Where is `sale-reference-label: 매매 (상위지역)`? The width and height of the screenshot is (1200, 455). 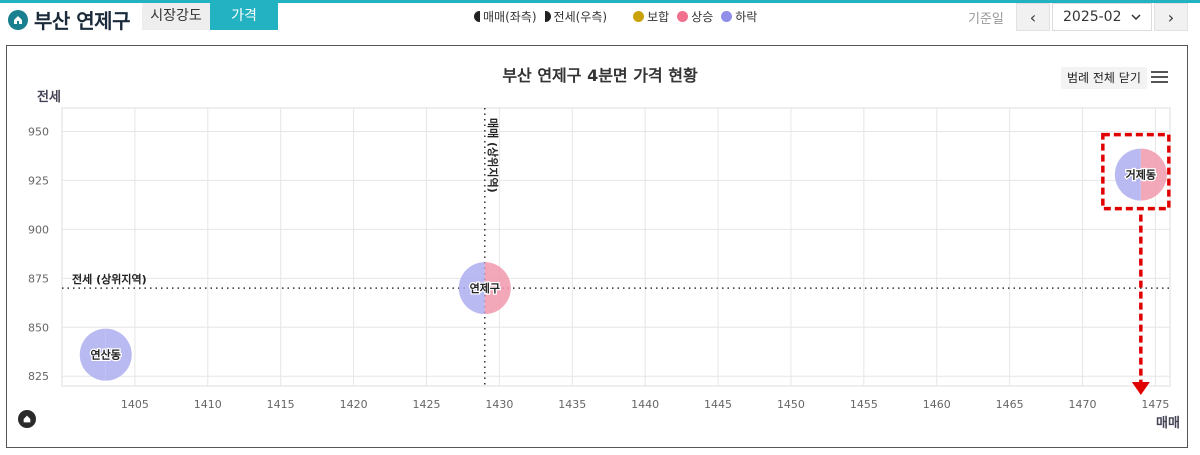
sale-reference-label: 매매 (상위지역) is located at coordinates (493, 155).